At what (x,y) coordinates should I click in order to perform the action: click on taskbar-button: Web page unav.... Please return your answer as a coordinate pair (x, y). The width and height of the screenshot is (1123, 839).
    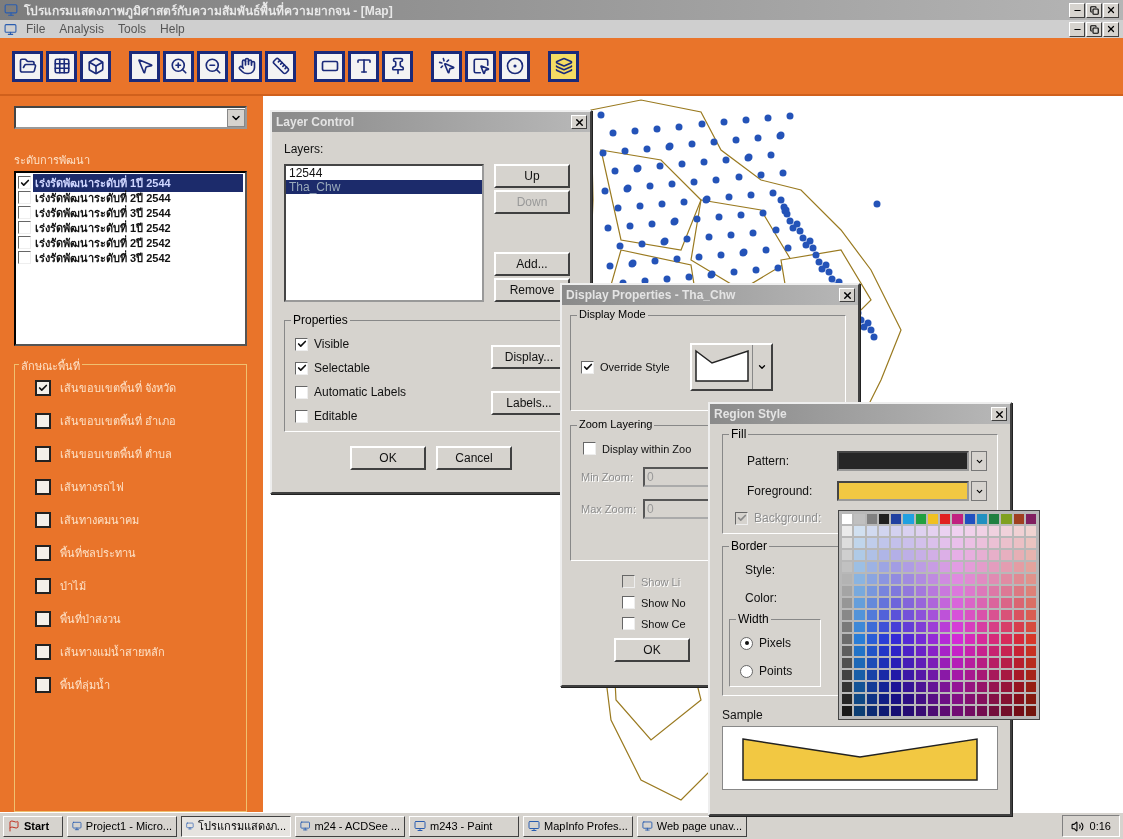
    Looking at the image, I should click on (692, 826).